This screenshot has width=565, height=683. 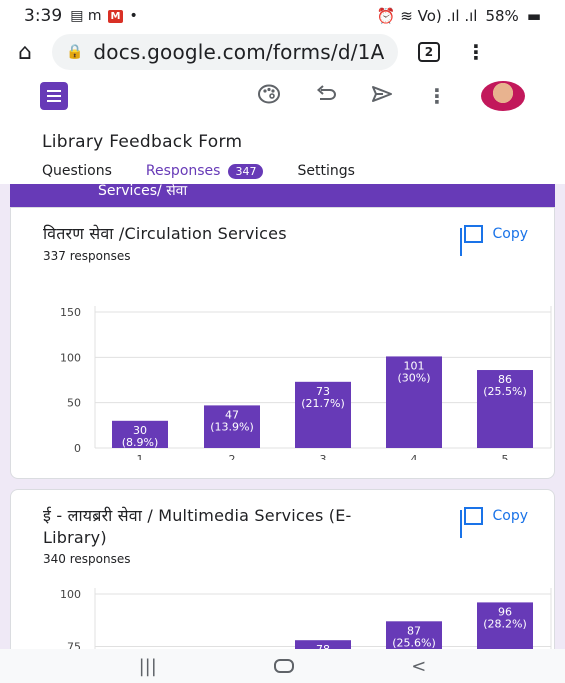 I want to click on avatar, so click(x=503, y=96).